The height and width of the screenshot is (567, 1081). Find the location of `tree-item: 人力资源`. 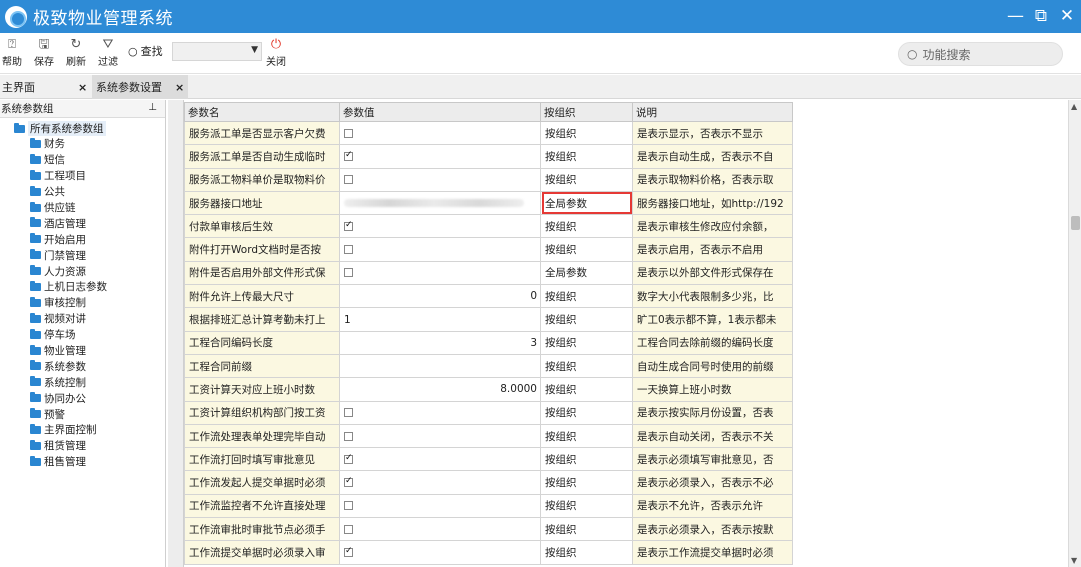

tree-item: 人力资源 is located at coordinates (68, 271).